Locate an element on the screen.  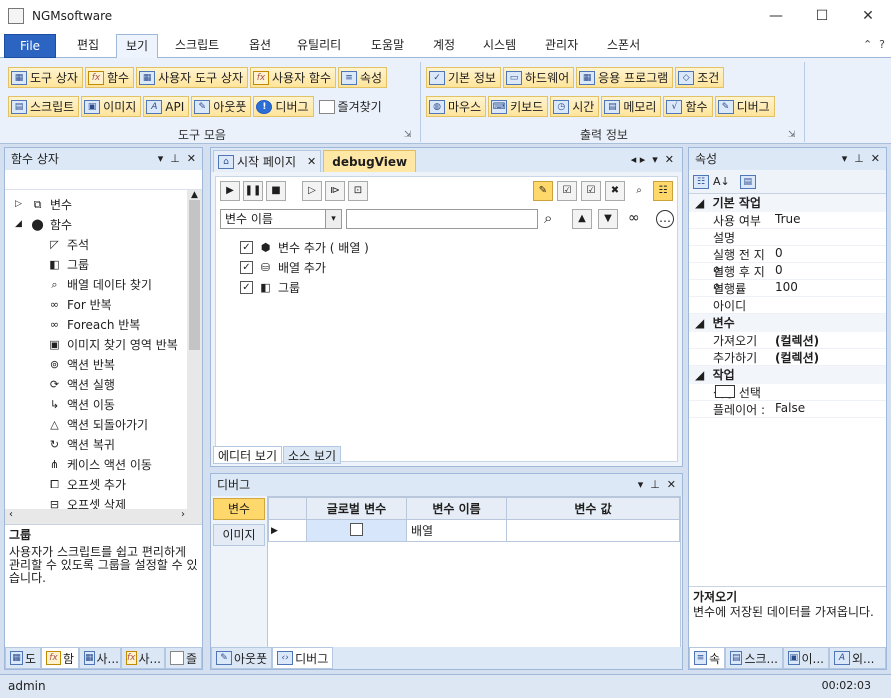
tree-item: ⌕ 배열 데이타 찾기 is located at coordinates (103, 284).